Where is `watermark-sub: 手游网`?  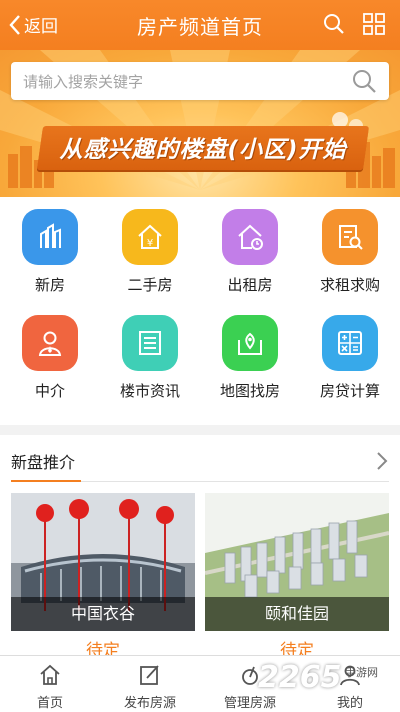 watermark-sub: 手游网 is located at coordinates (361, 672).